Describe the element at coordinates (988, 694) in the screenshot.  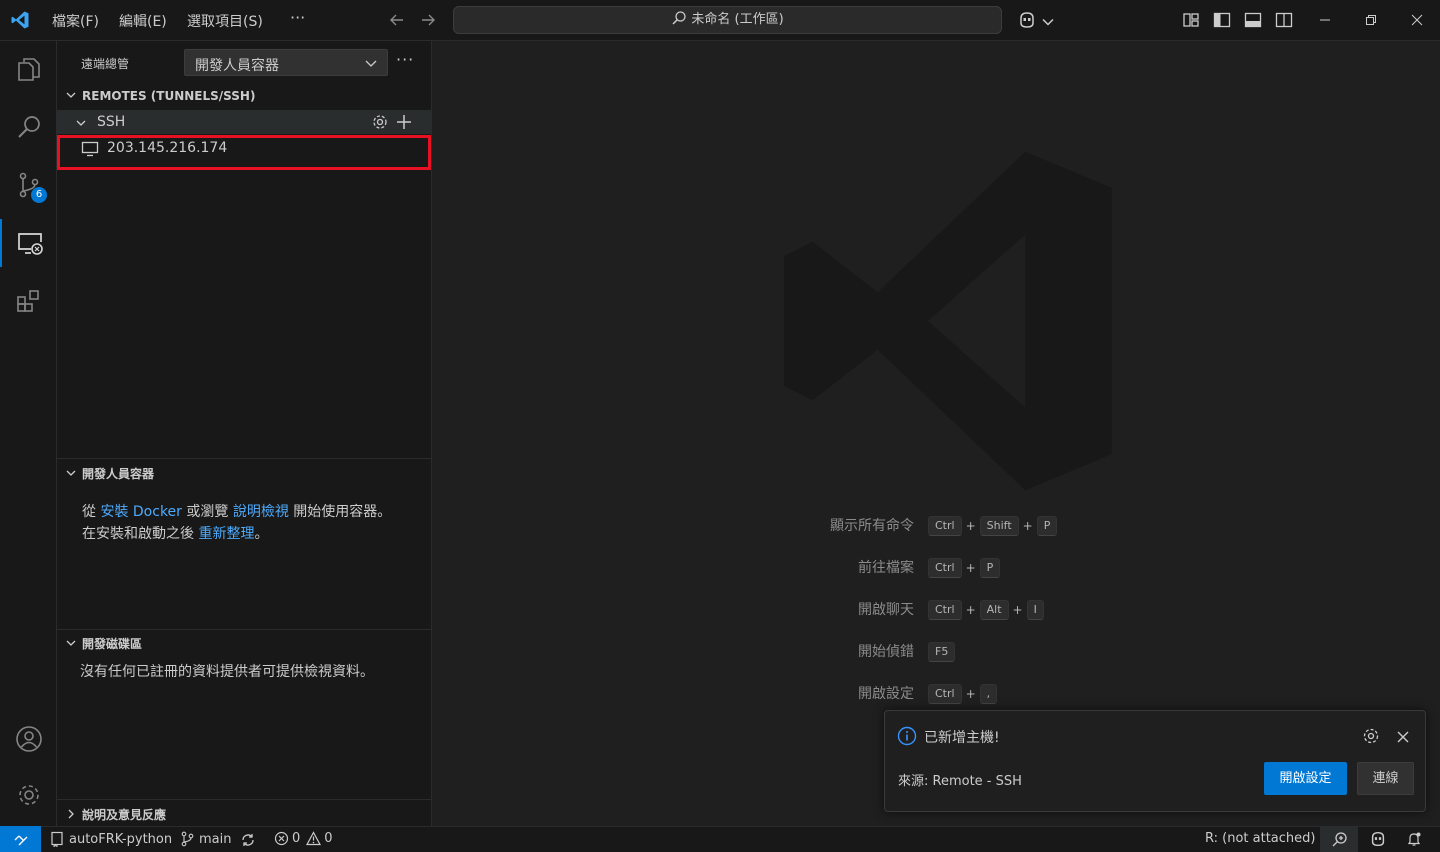
I see `keycap: ,` at that location.